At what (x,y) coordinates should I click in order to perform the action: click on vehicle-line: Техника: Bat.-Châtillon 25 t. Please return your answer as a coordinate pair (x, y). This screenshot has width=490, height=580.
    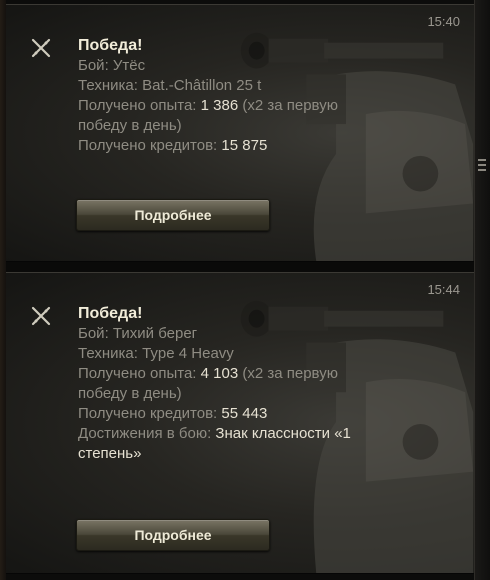
    Looking at the image, I should click on (253, 86).